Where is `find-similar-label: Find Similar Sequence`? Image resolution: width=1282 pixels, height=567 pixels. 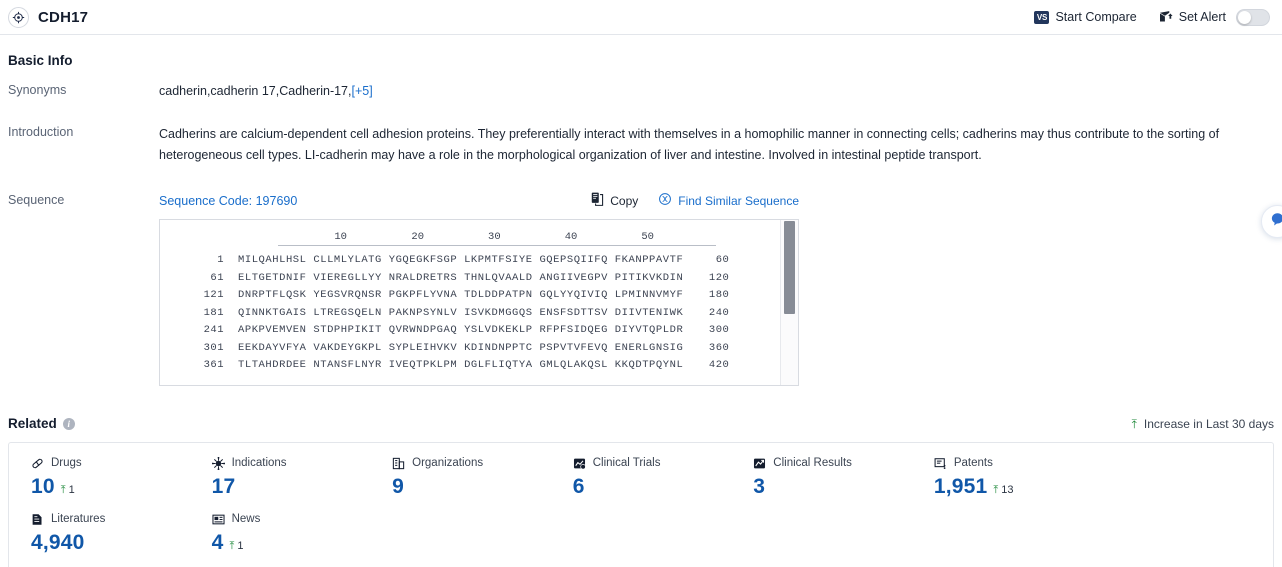
find-similar-label: Find Similar Sequence is located at coordinates (738, 200).